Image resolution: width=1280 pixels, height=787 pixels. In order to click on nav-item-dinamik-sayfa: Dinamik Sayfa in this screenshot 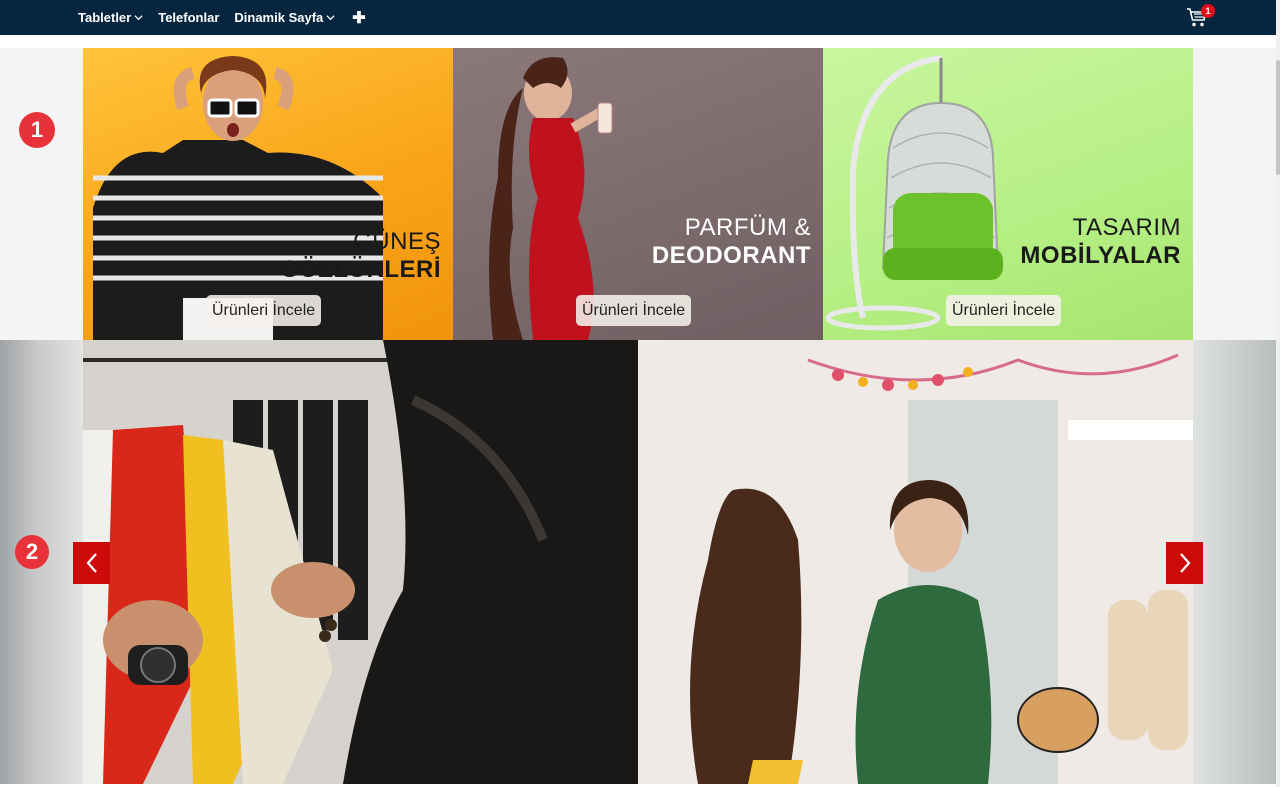, I will do `click(284, 17)`.